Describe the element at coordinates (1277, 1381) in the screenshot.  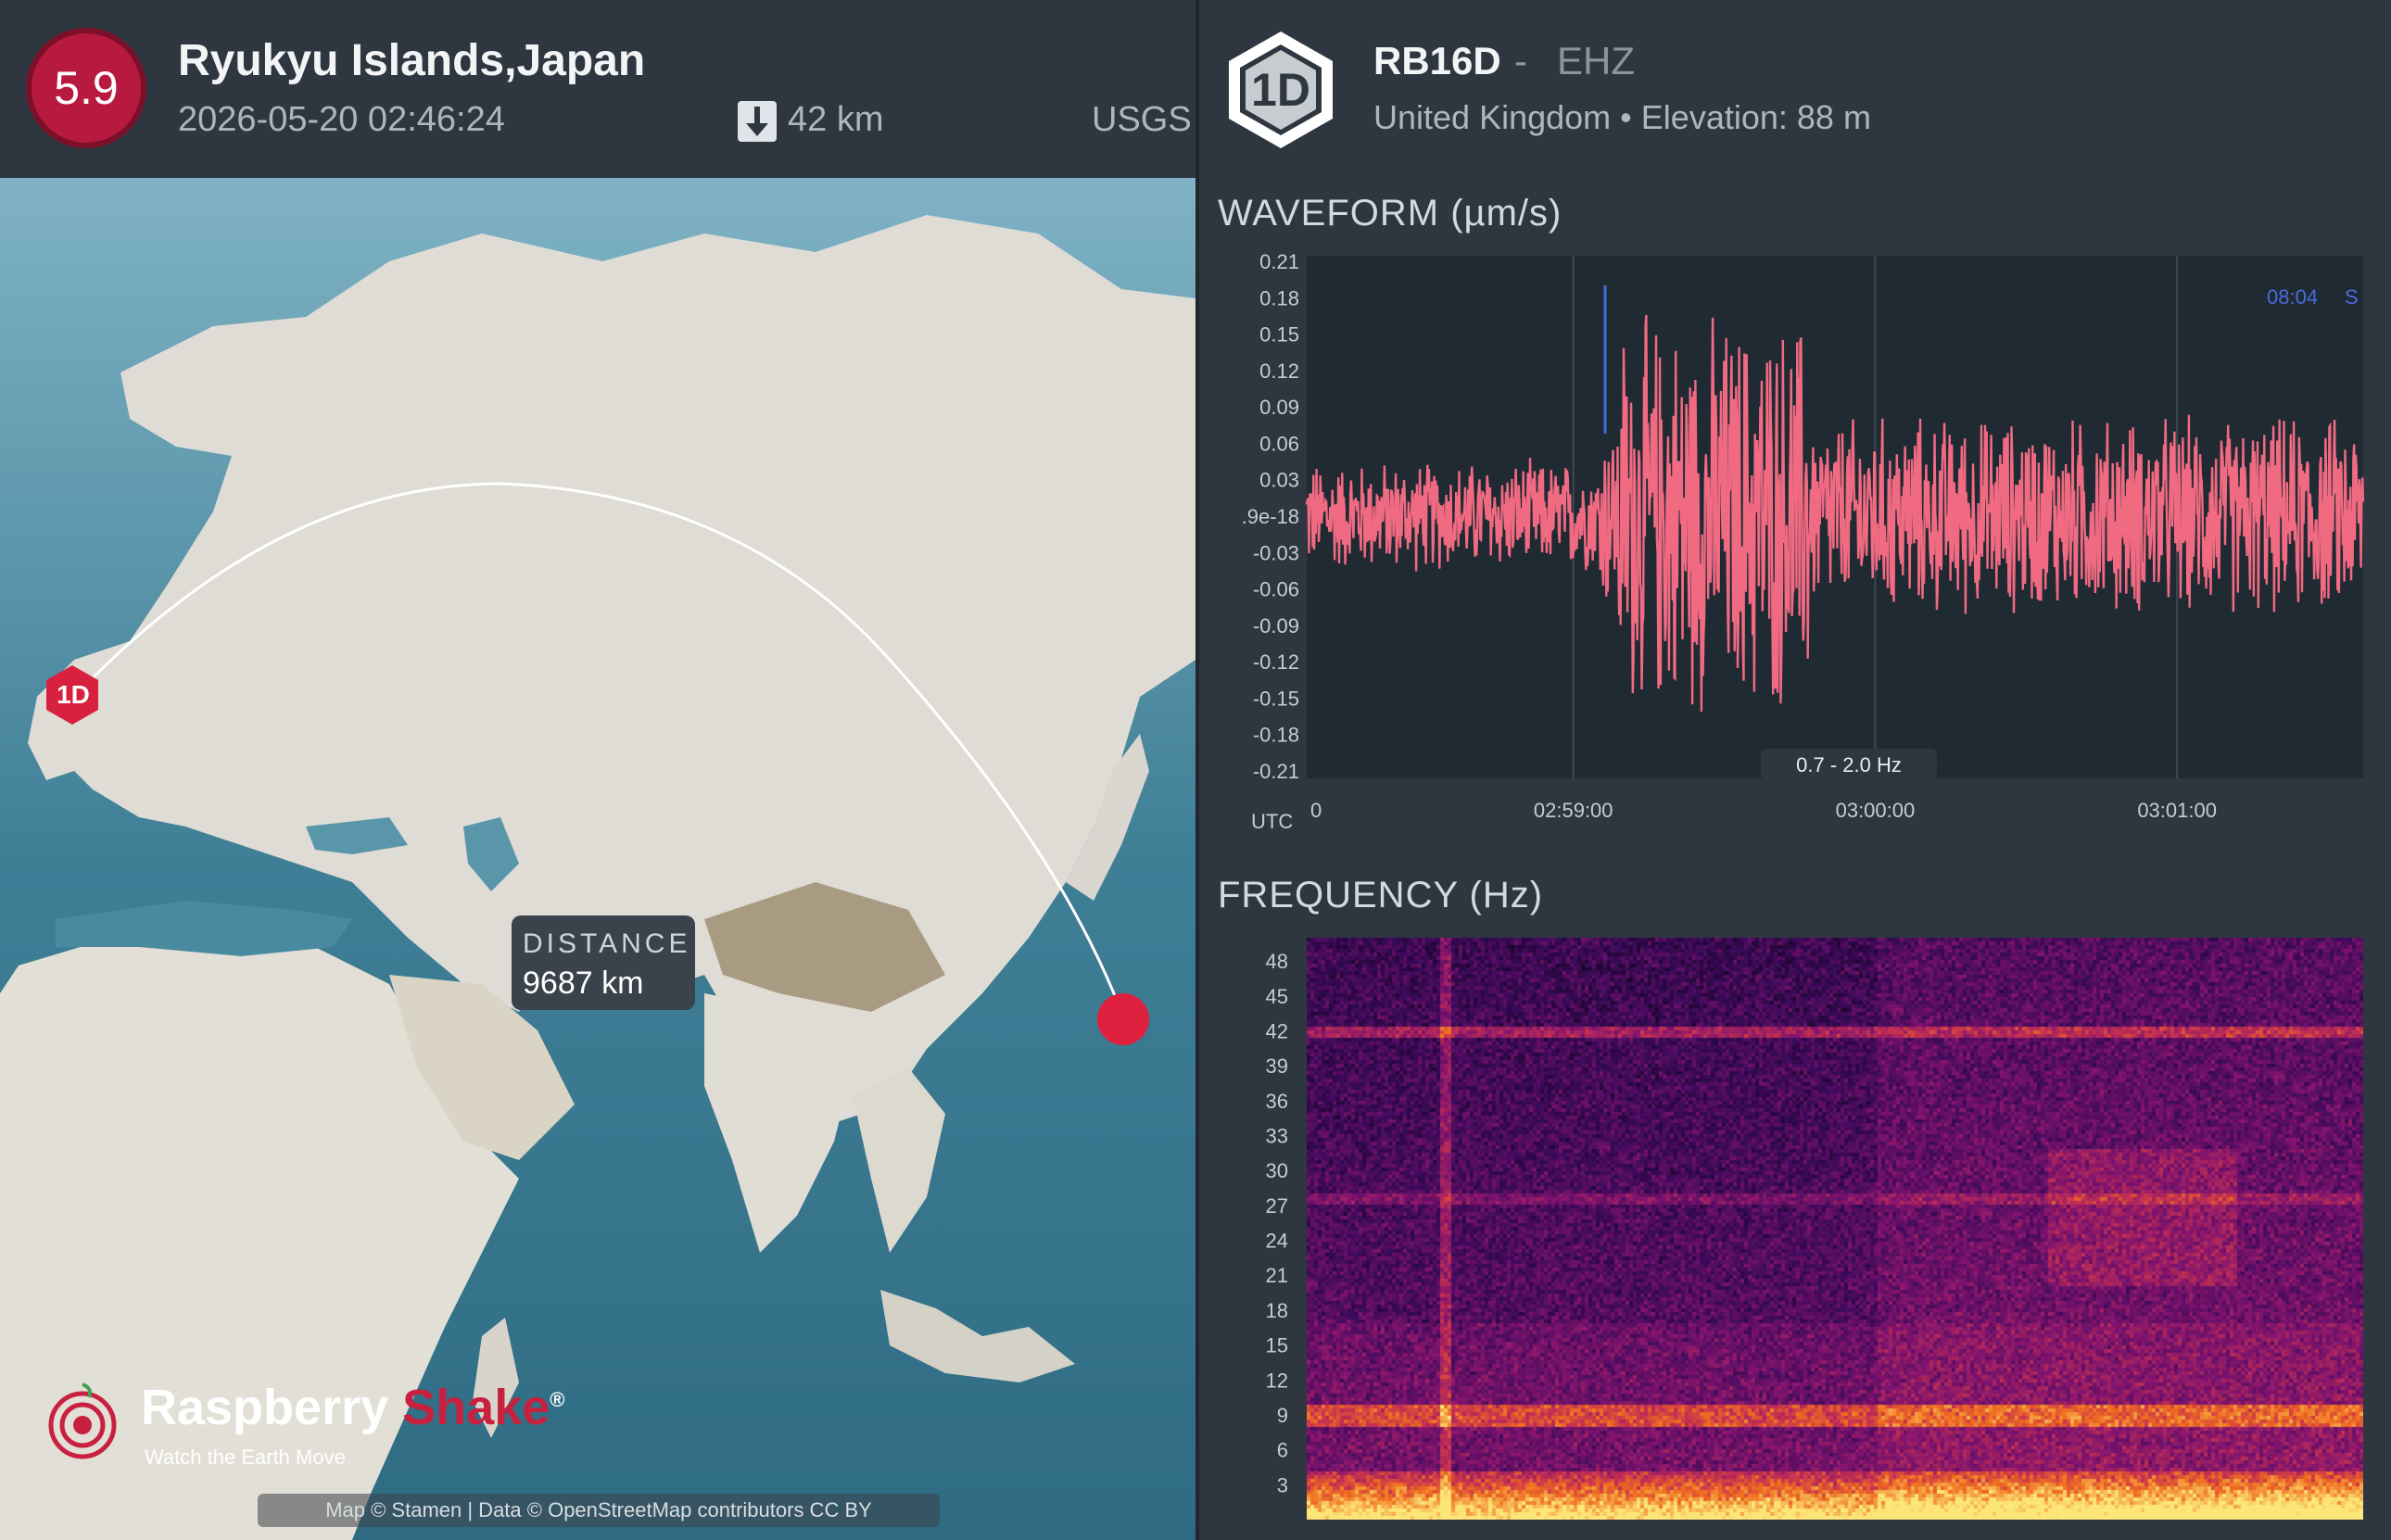
I see `spectrogram-y-tick-label: 12` at that location.